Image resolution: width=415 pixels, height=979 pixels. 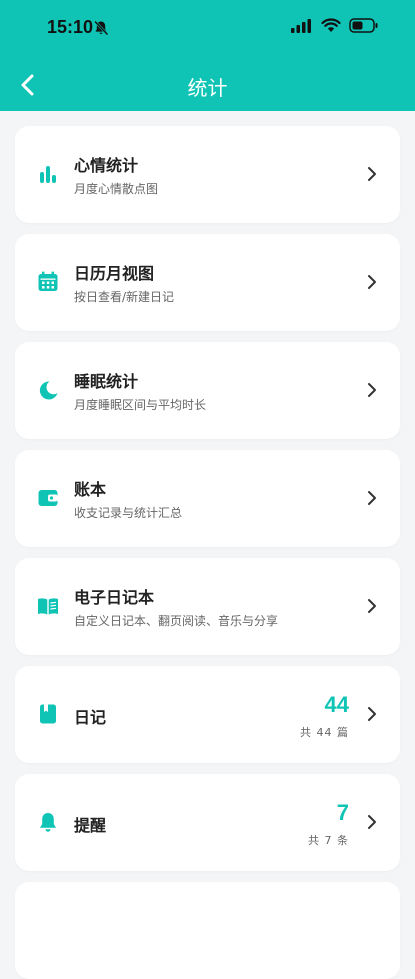 What do you see at coordinates (48, 281) in the screenshot?
I see `calendar-icon` at bounding box center [48, 281].